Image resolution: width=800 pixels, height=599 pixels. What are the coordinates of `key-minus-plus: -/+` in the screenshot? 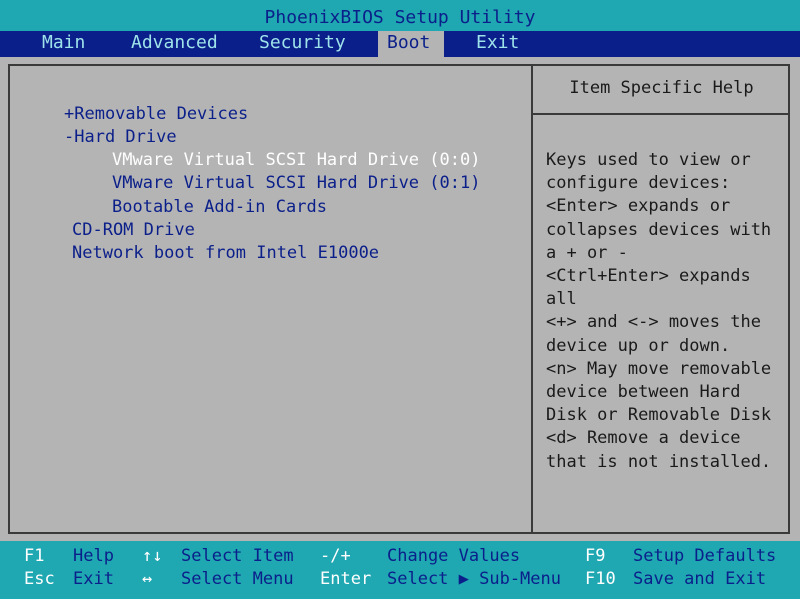 It's located at (335, 556).